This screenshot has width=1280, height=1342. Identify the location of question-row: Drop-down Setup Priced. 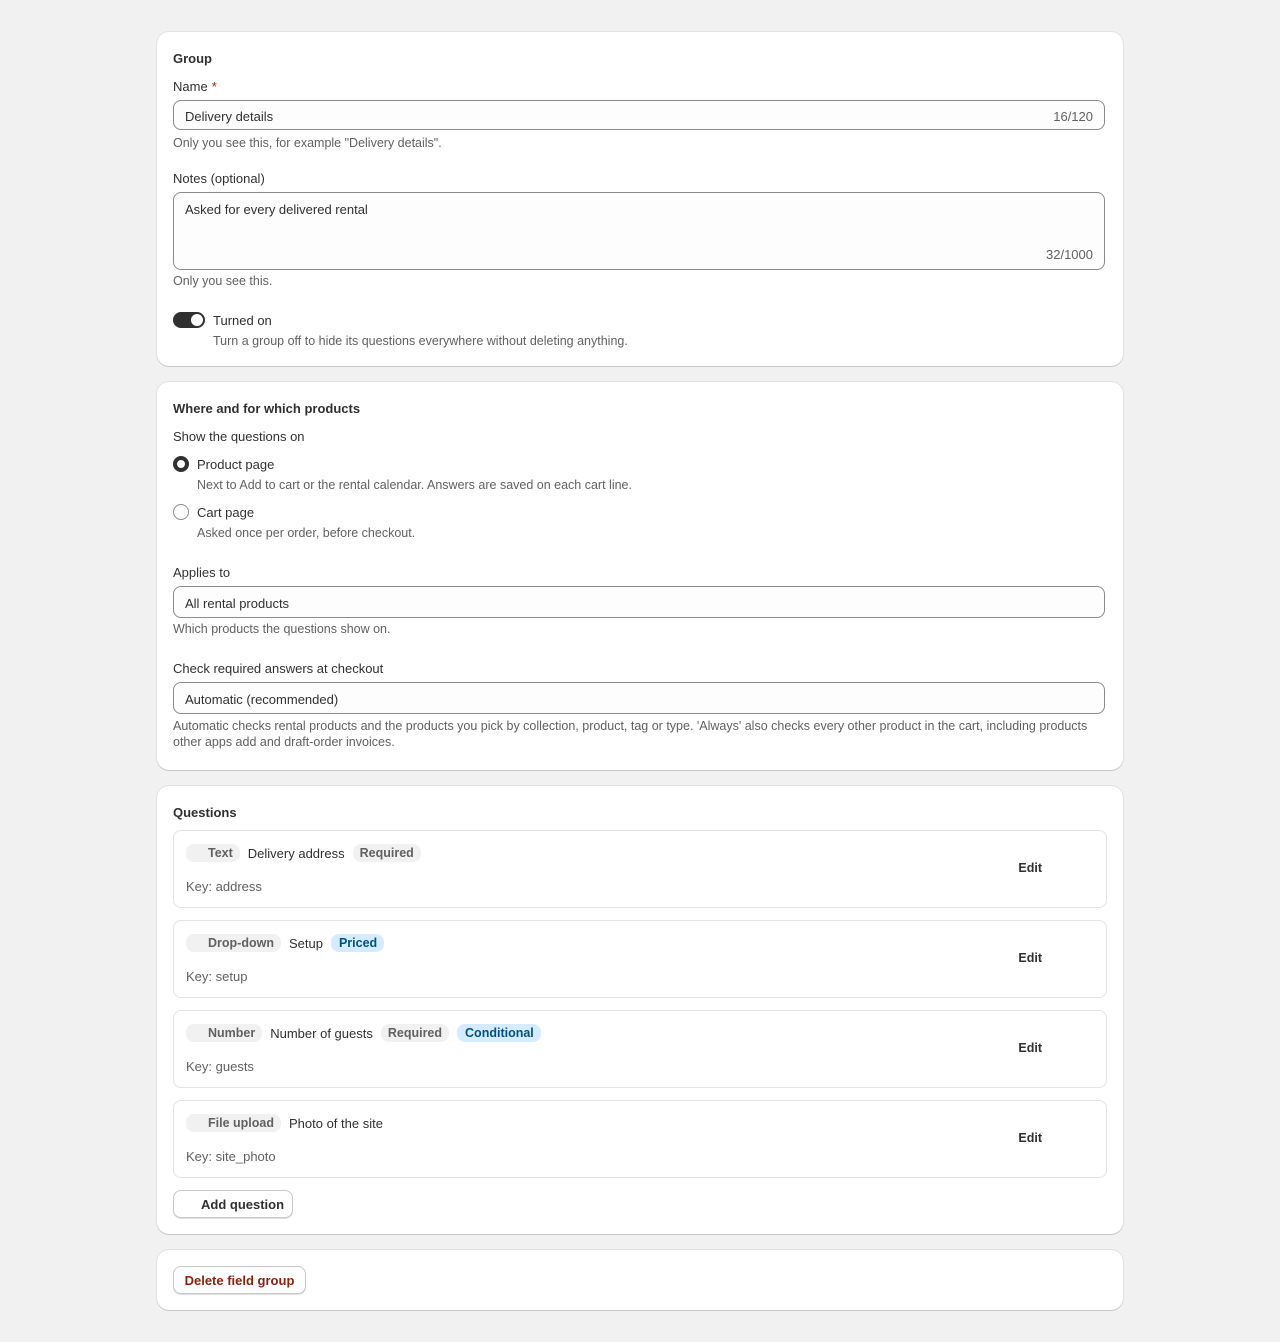
(285, 943).